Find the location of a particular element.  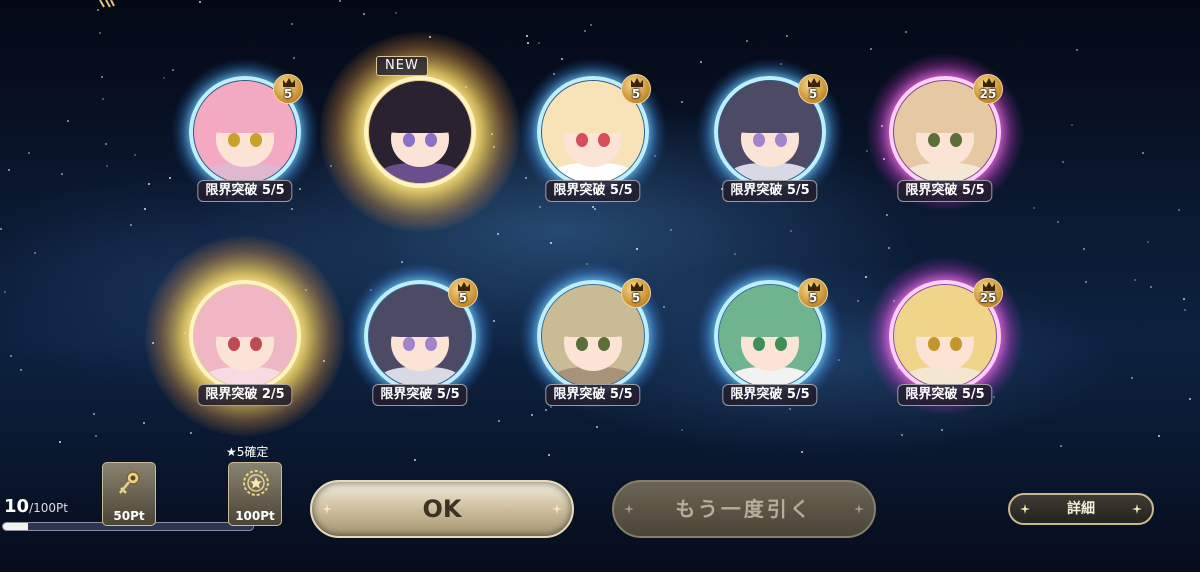

summon-result-card: NEW is located at coordinates (420, 140).